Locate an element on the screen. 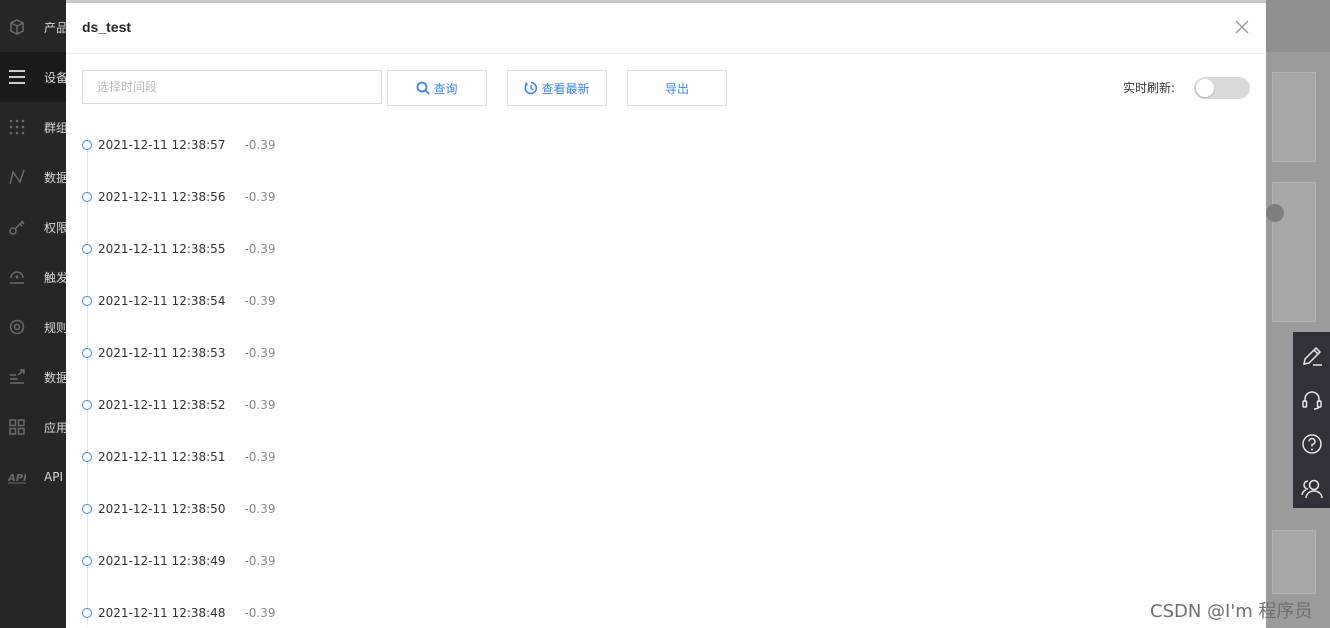 This screenshot has height=628, width=1330. timeline-item: 2021-12-11 12:38:54 -0.39 is located at coordinates (179, 301).